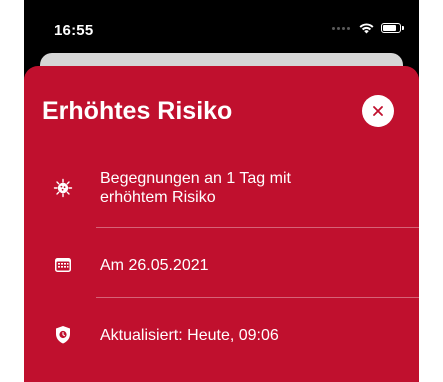 The width and height of the screenshot is (443, 382). I want to click on status-icons, so click(368, 28).